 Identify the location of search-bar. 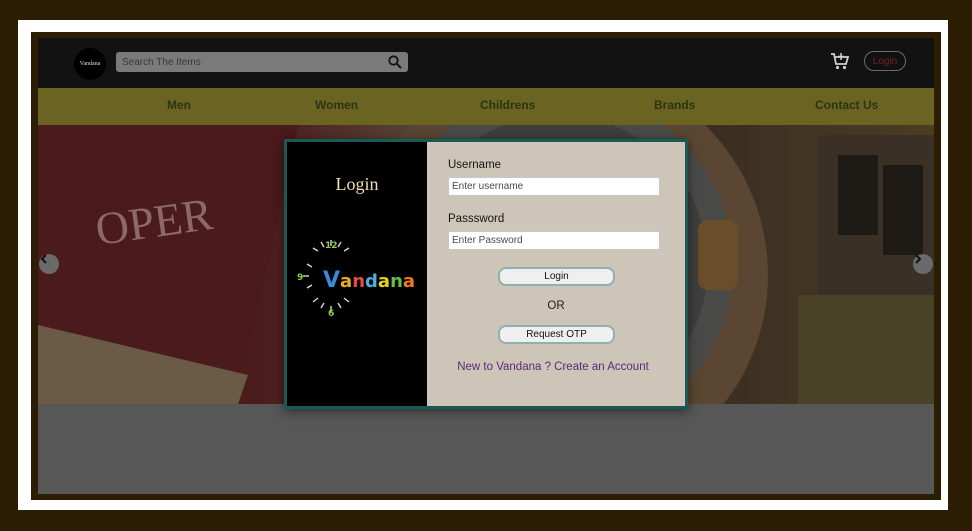
(262, 62).